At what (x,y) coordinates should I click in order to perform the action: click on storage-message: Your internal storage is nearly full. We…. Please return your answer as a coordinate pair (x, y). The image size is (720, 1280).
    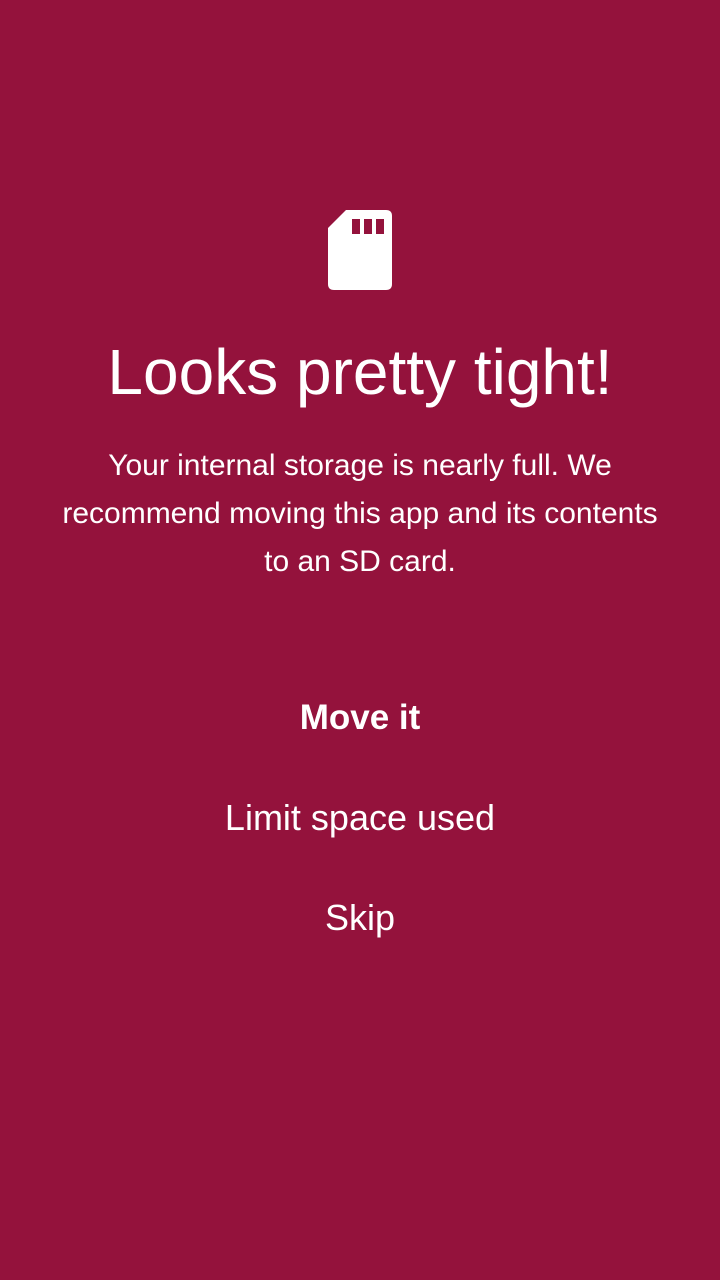
    Looking at the image, I should click on (360, 513).